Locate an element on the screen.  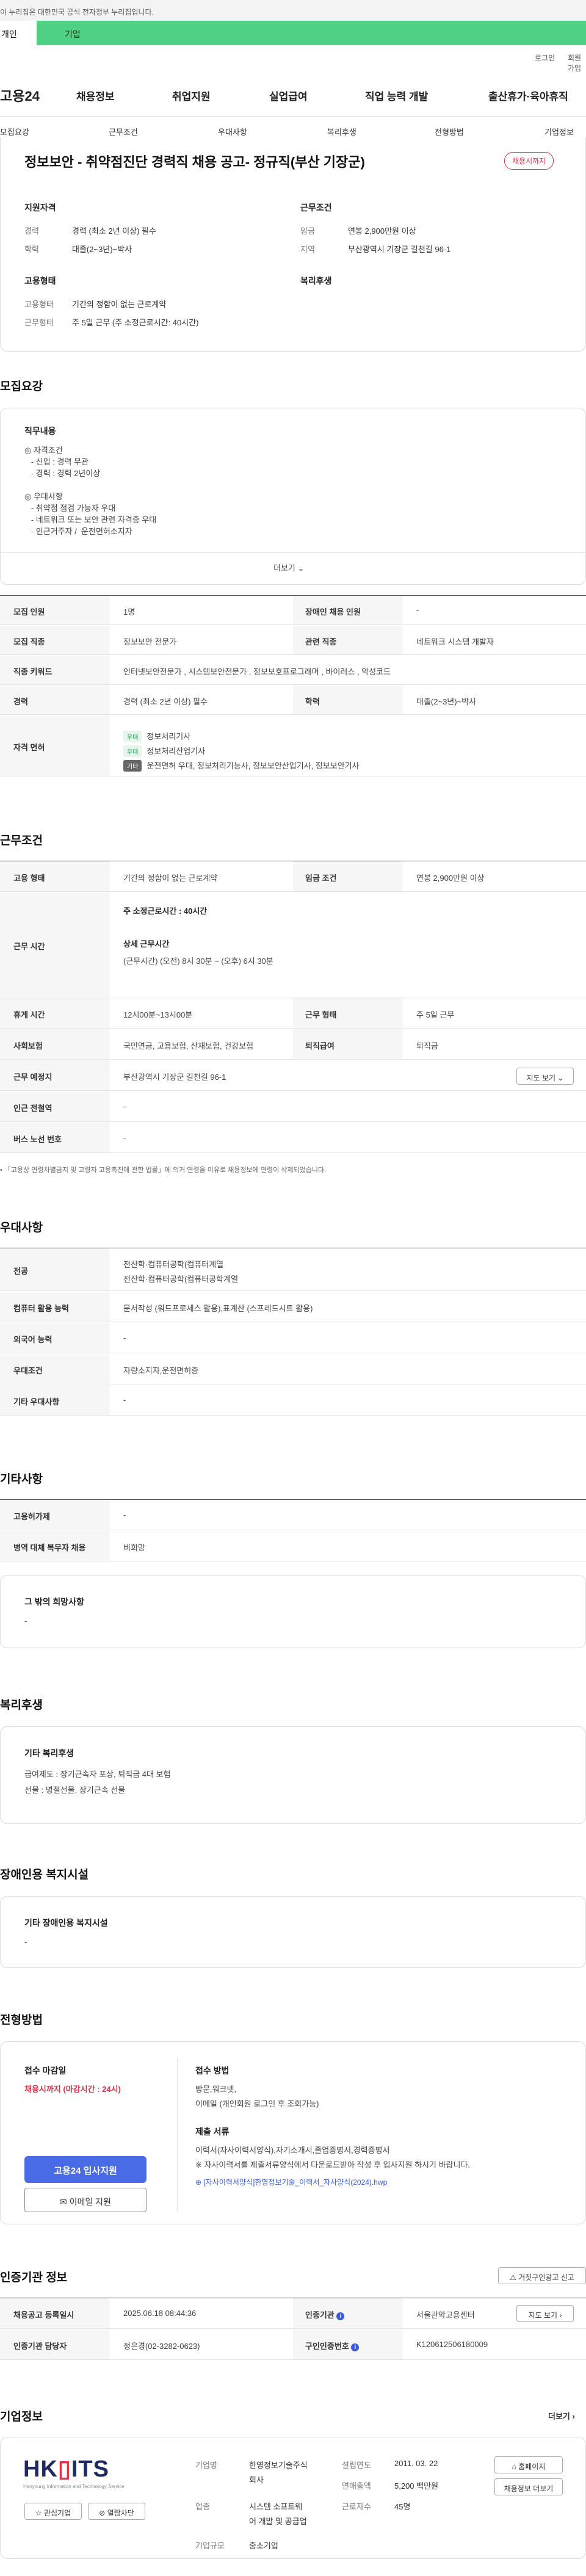
recruit-section-title: 모집요강 is located at coordinates (22, 386).